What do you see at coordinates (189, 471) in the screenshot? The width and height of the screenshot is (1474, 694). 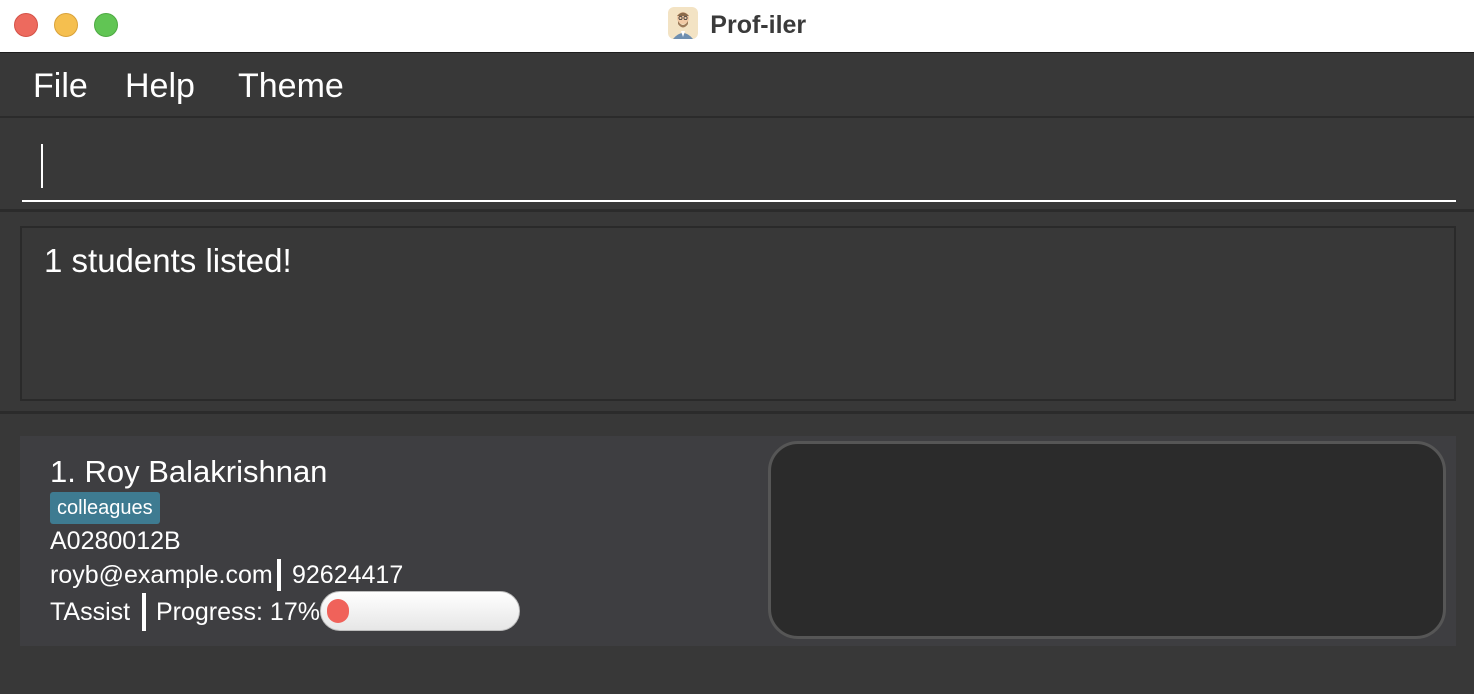 I see `student-name: 1. Roy Balakrishnan` at bounding box center [189, 471].